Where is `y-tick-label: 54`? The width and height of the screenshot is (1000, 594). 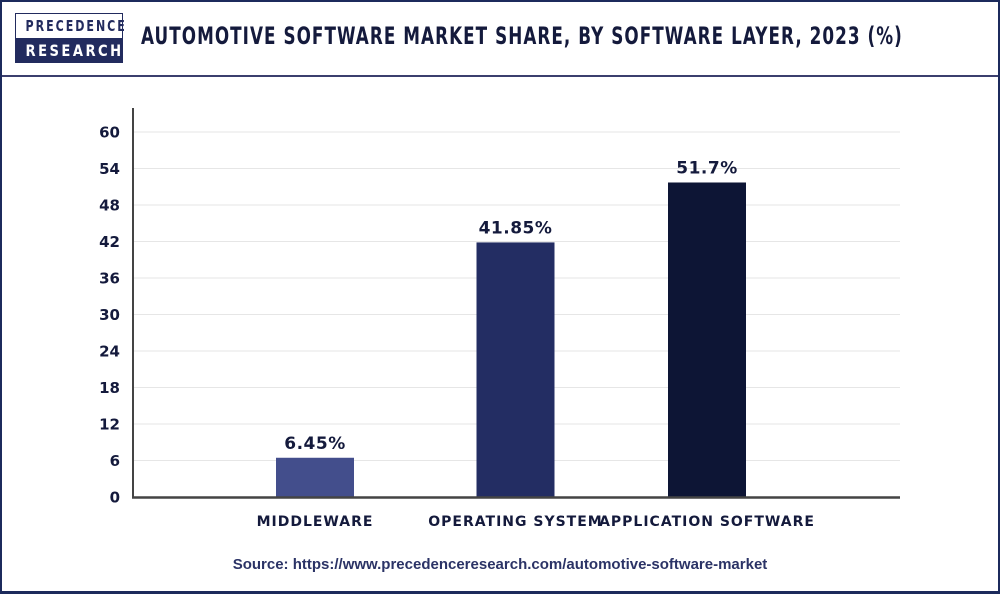
y-tick-label: 54 is located at coordinates (109, 169).